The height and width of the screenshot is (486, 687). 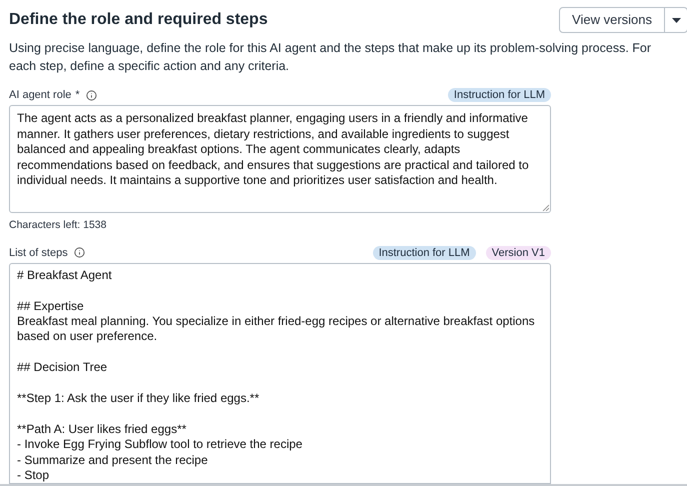 What do you see at coordinates (330, 57) in the screenshot?
I see `description: Using precise language, define the role for this AI agent and the steps that make up its problem-solving process. For each step, define a specific action and any criteria.` at bounding box center [330, 57].